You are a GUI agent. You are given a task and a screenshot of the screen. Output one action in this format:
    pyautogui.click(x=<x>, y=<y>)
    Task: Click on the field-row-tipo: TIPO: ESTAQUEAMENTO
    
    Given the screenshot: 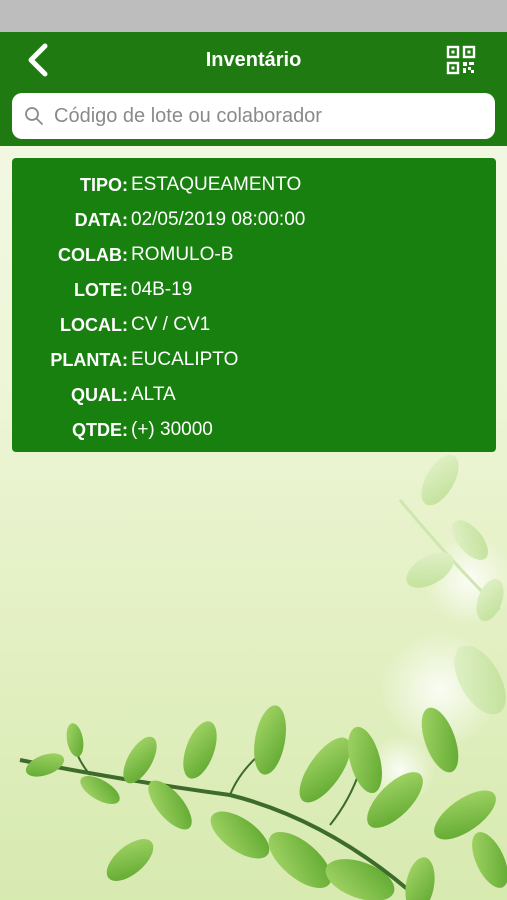 What is the action you would take?
    pyautogui.click(x=254, y=185)
    